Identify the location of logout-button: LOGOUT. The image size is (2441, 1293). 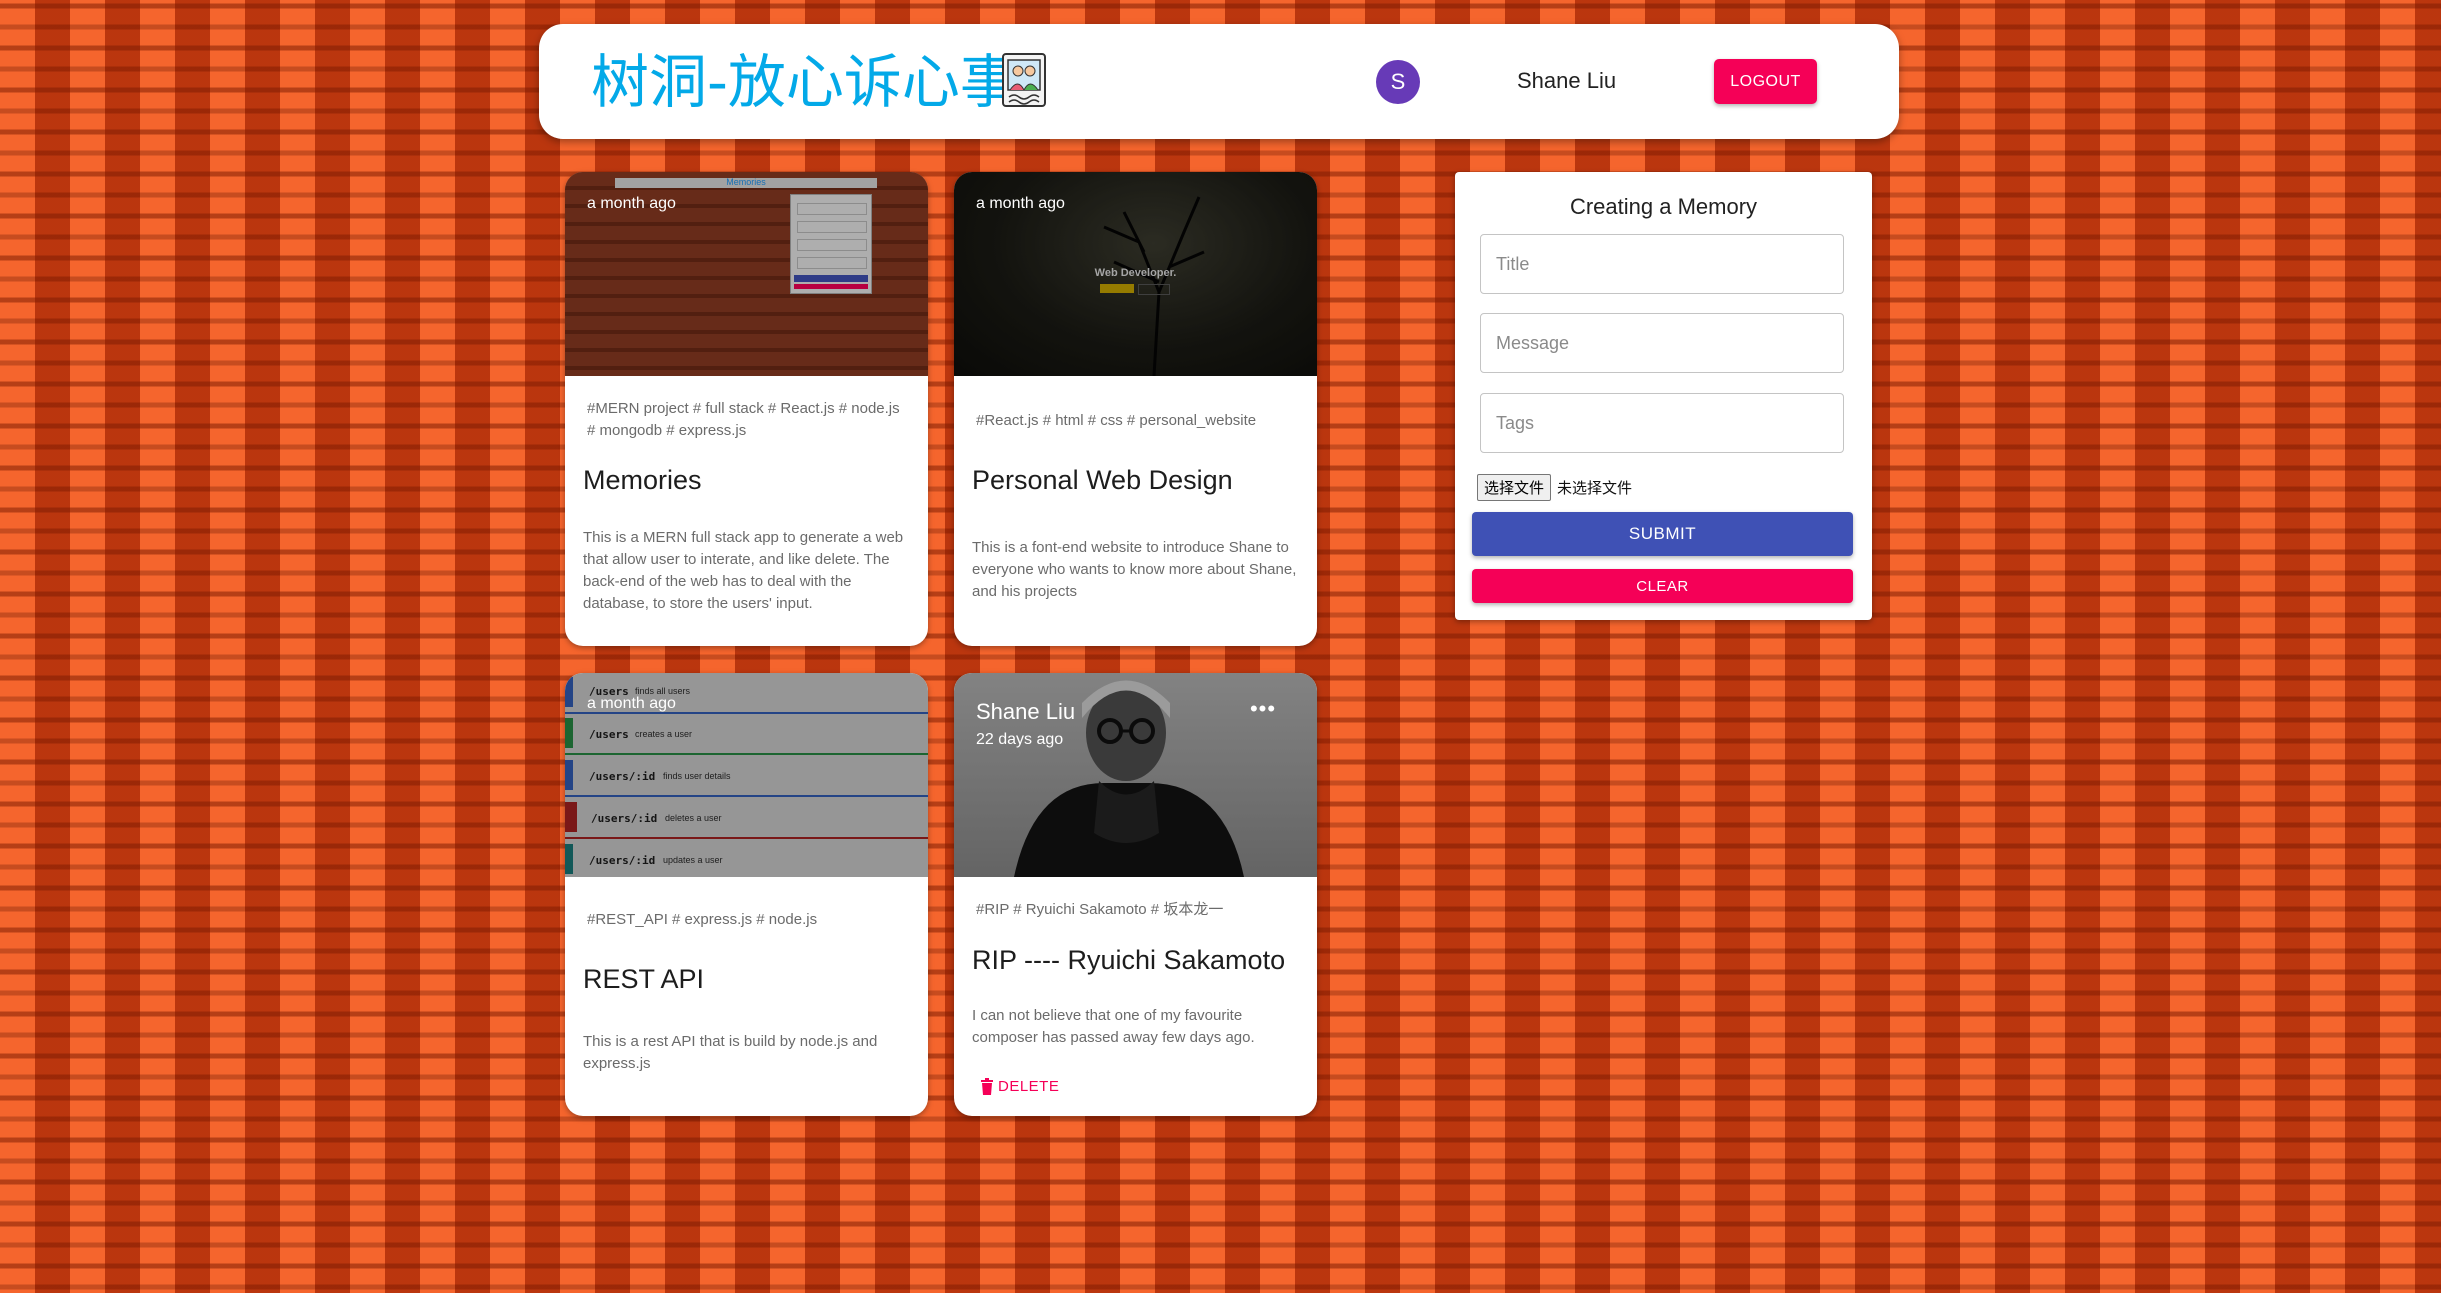
(1765, 81).